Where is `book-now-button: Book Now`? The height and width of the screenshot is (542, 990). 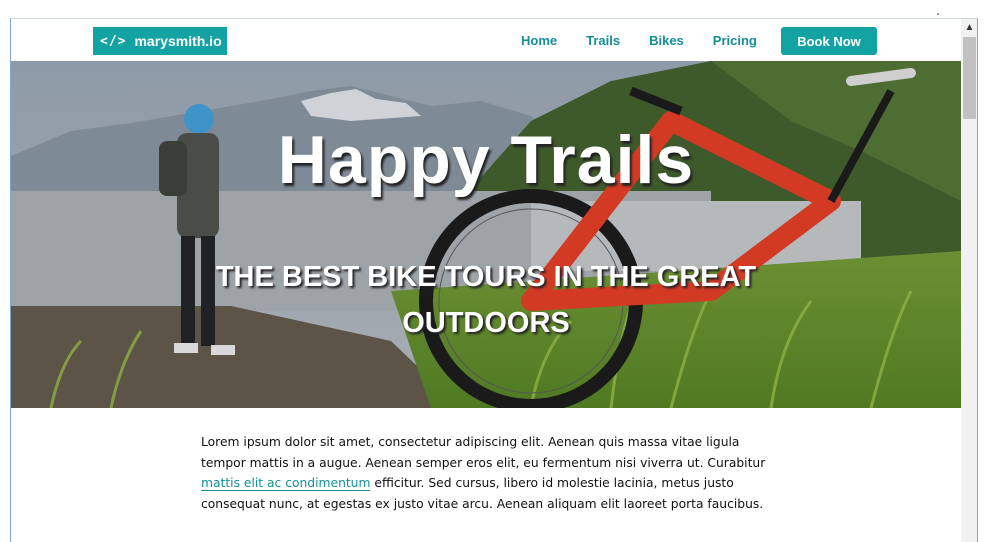
book-now-button: Book Now is located at coordinates (829, 41).